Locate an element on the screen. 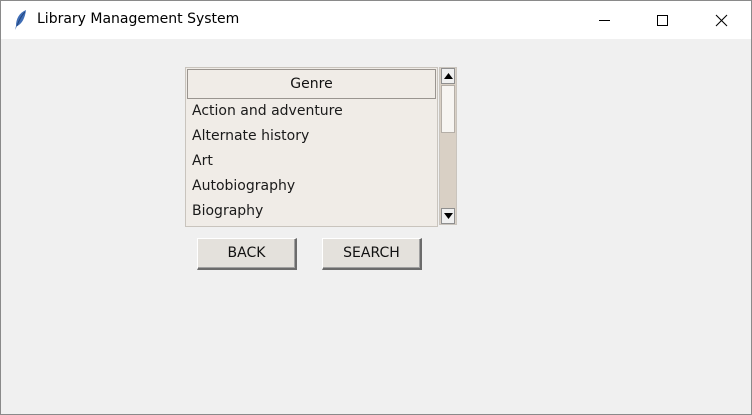  close-button is located at coordinates (720, 20).